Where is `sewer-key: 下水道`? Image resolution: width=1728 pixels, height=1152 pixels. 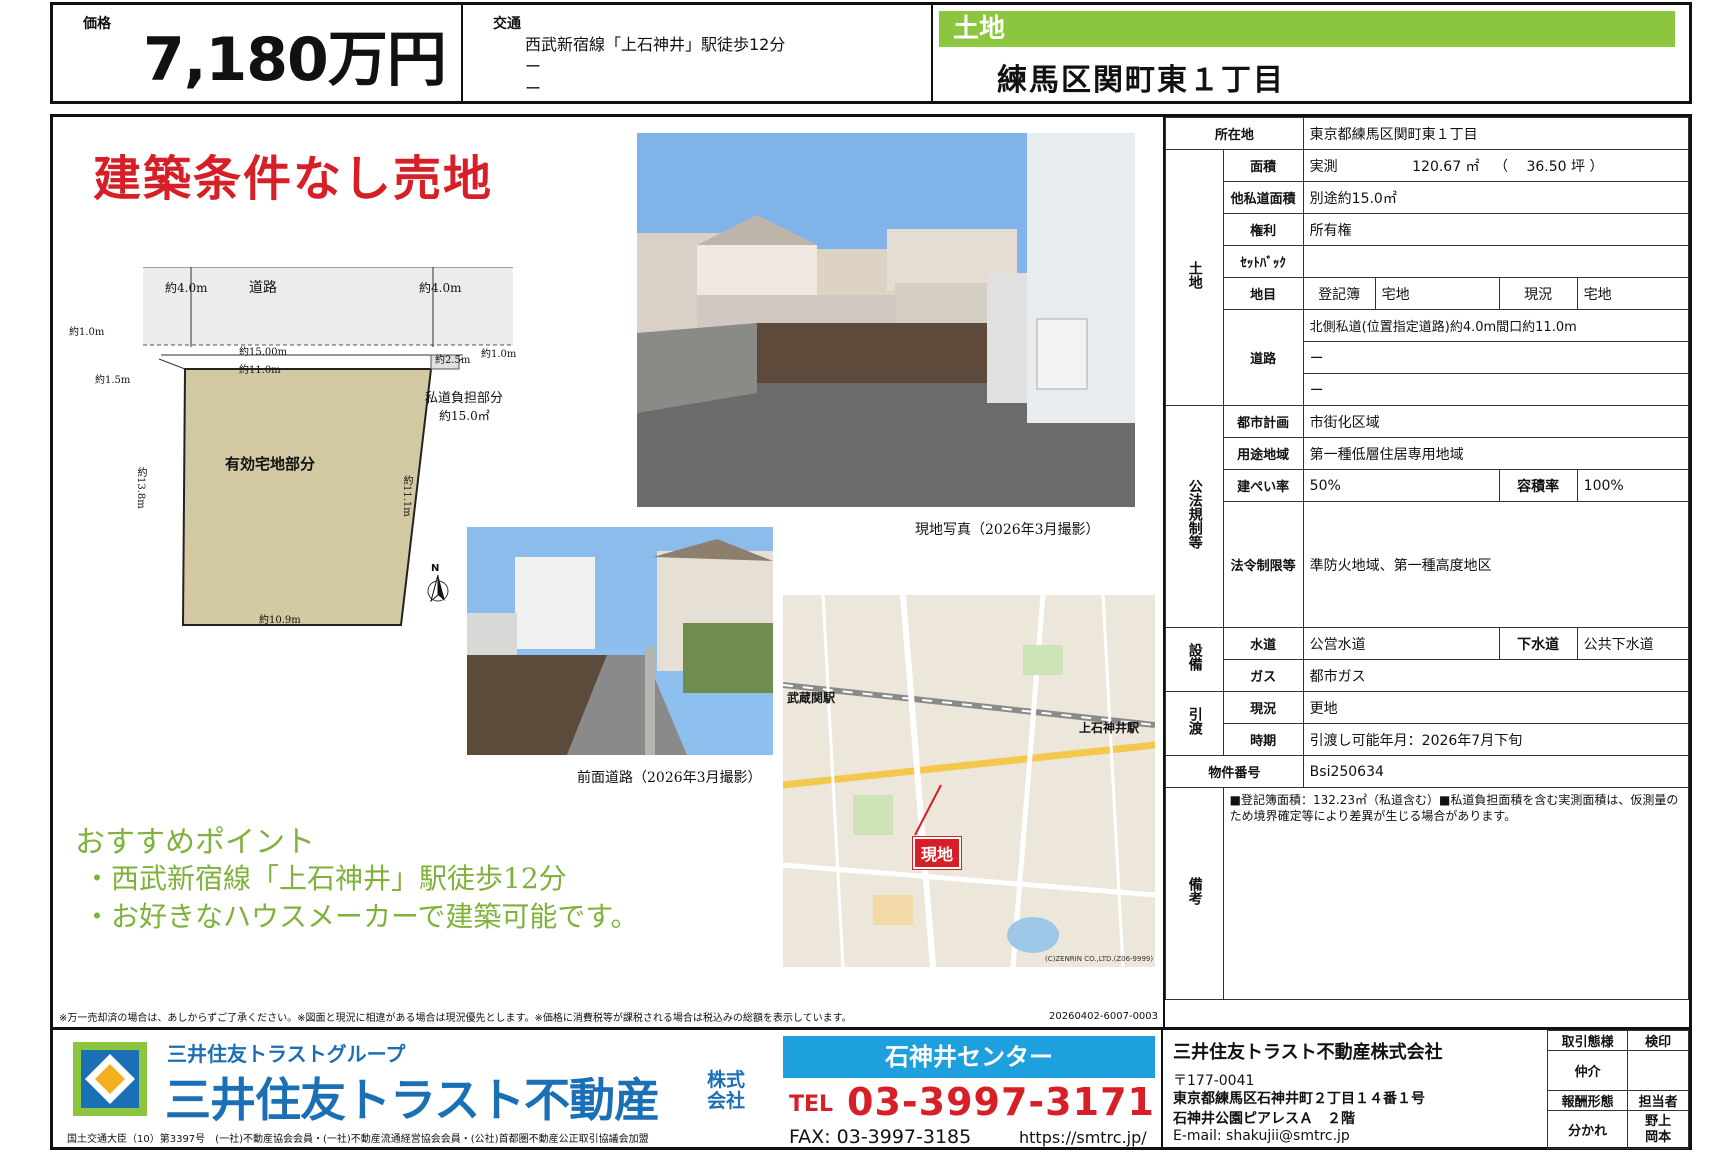
sewer-key: 下水道 is located at coordinates (1538, 643).